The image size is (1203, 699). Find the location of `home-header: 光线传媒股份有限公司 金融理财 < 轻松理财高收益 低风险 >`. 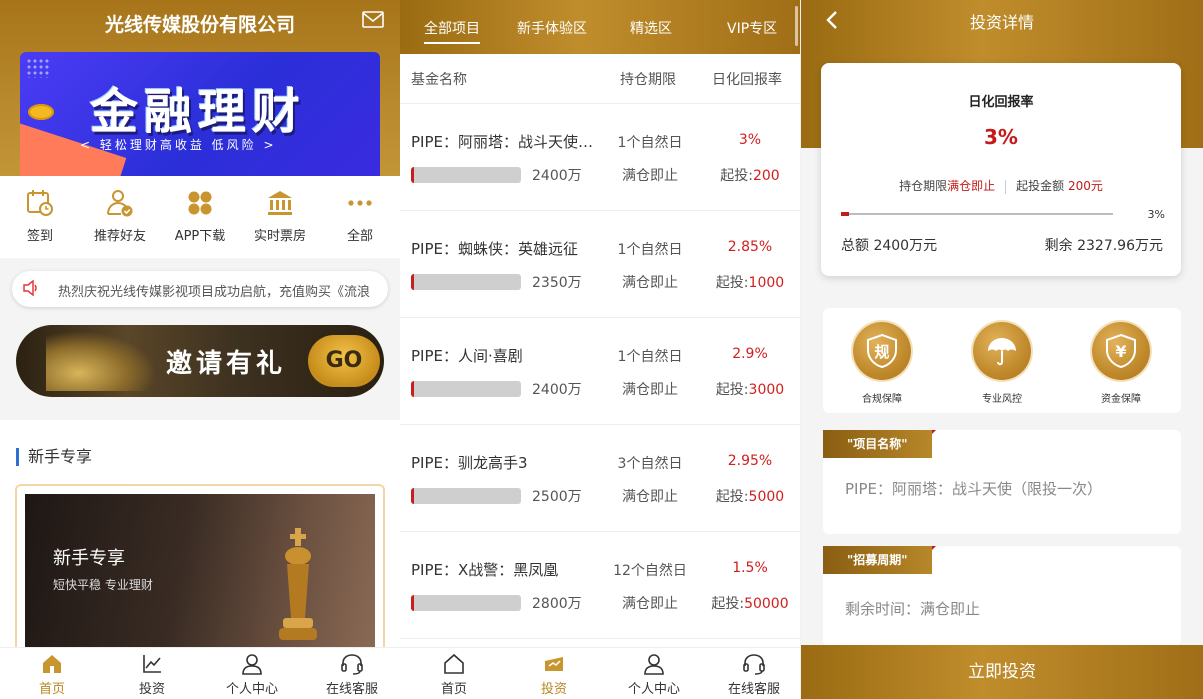

home-header: 光线传媒股份有限公司 金融理财 < 轻松理财高收益 低风险 > is located at coordinates (200, 88).